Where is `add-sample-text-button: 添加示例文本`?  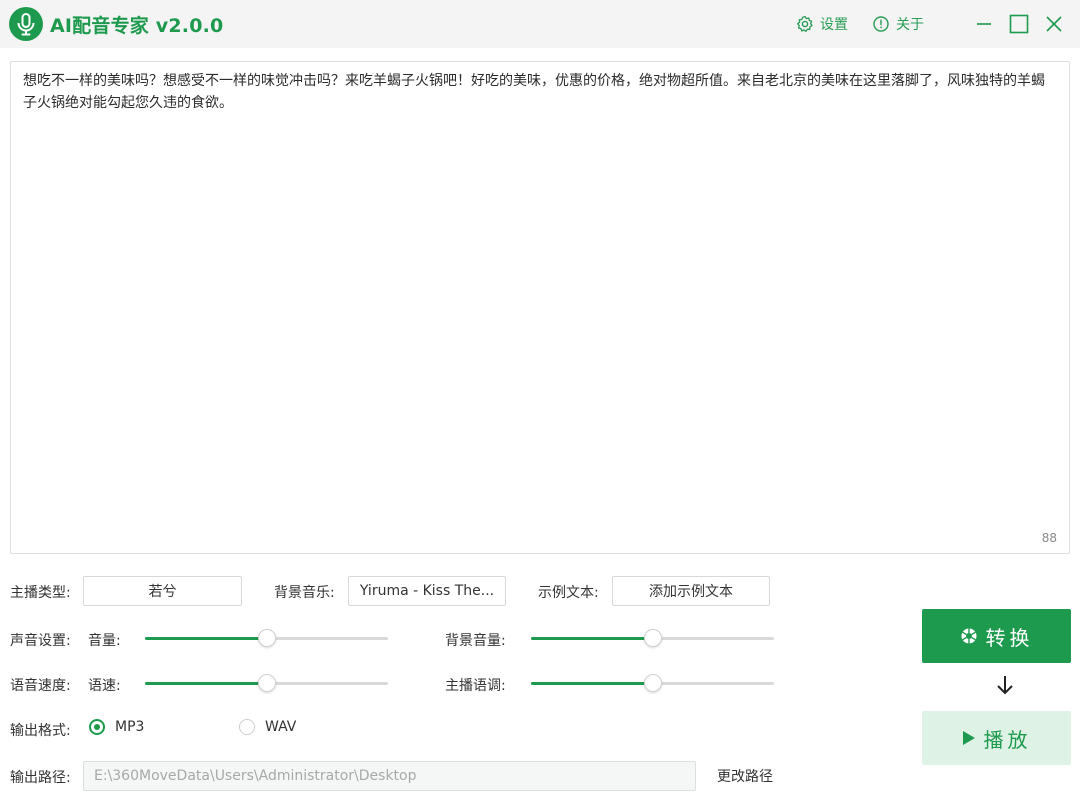
add-sample-text-button: 添加示例文本 is located at coordinates (691, 591).